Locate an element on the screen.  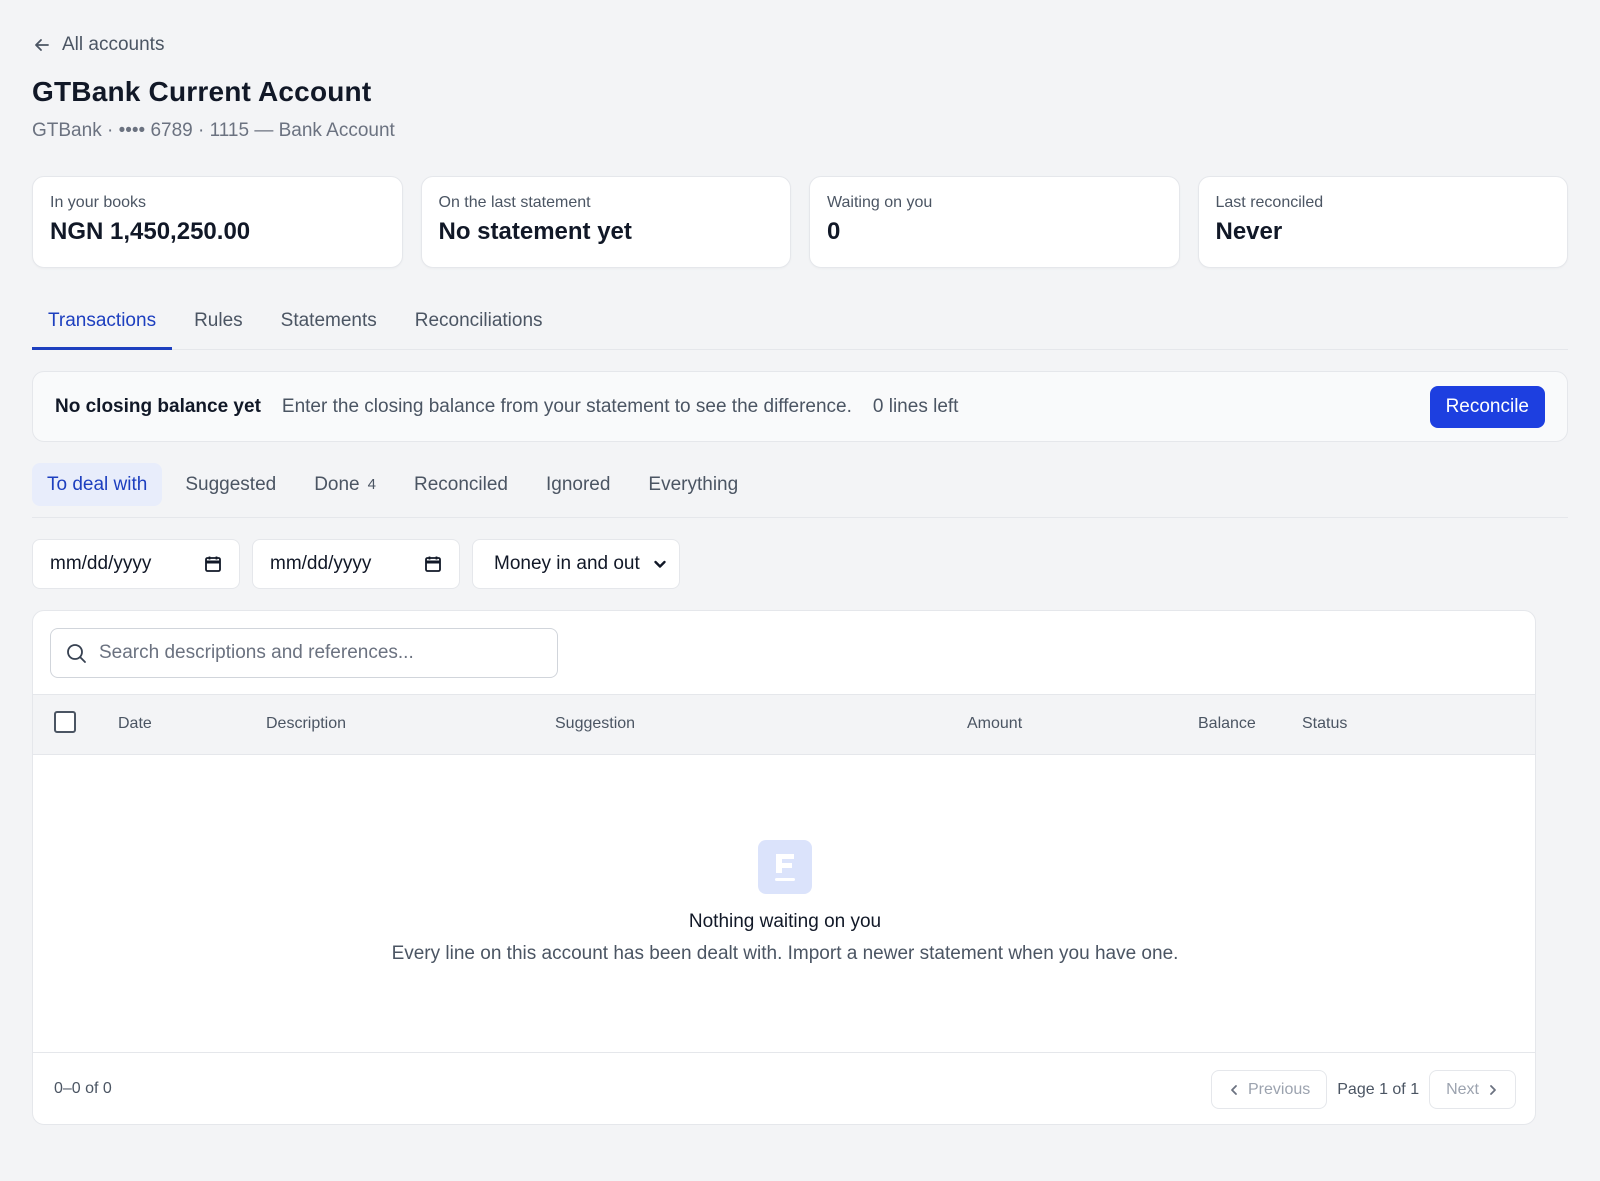
stat-label: On the last statement is located at coordinates (514, 202).